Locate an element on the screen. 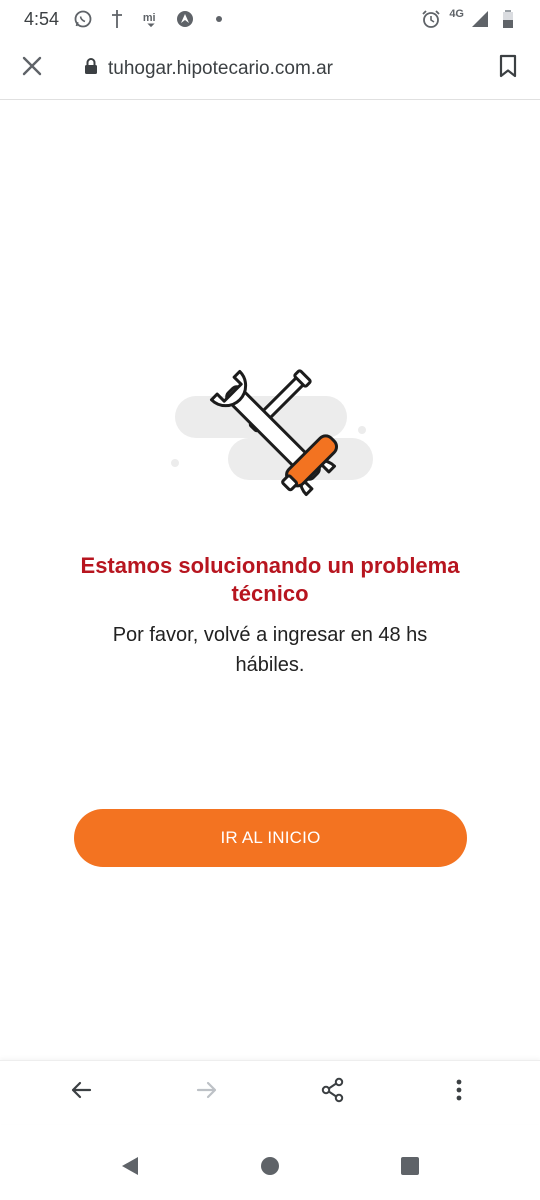  status-time: 4:54 is located at coordinates (42, 18).